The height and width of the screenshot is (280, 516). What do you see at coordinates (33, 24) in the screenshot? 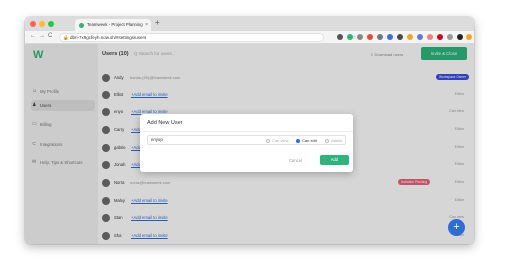
I see `close-window-icon` at bounding box center [33, 24].